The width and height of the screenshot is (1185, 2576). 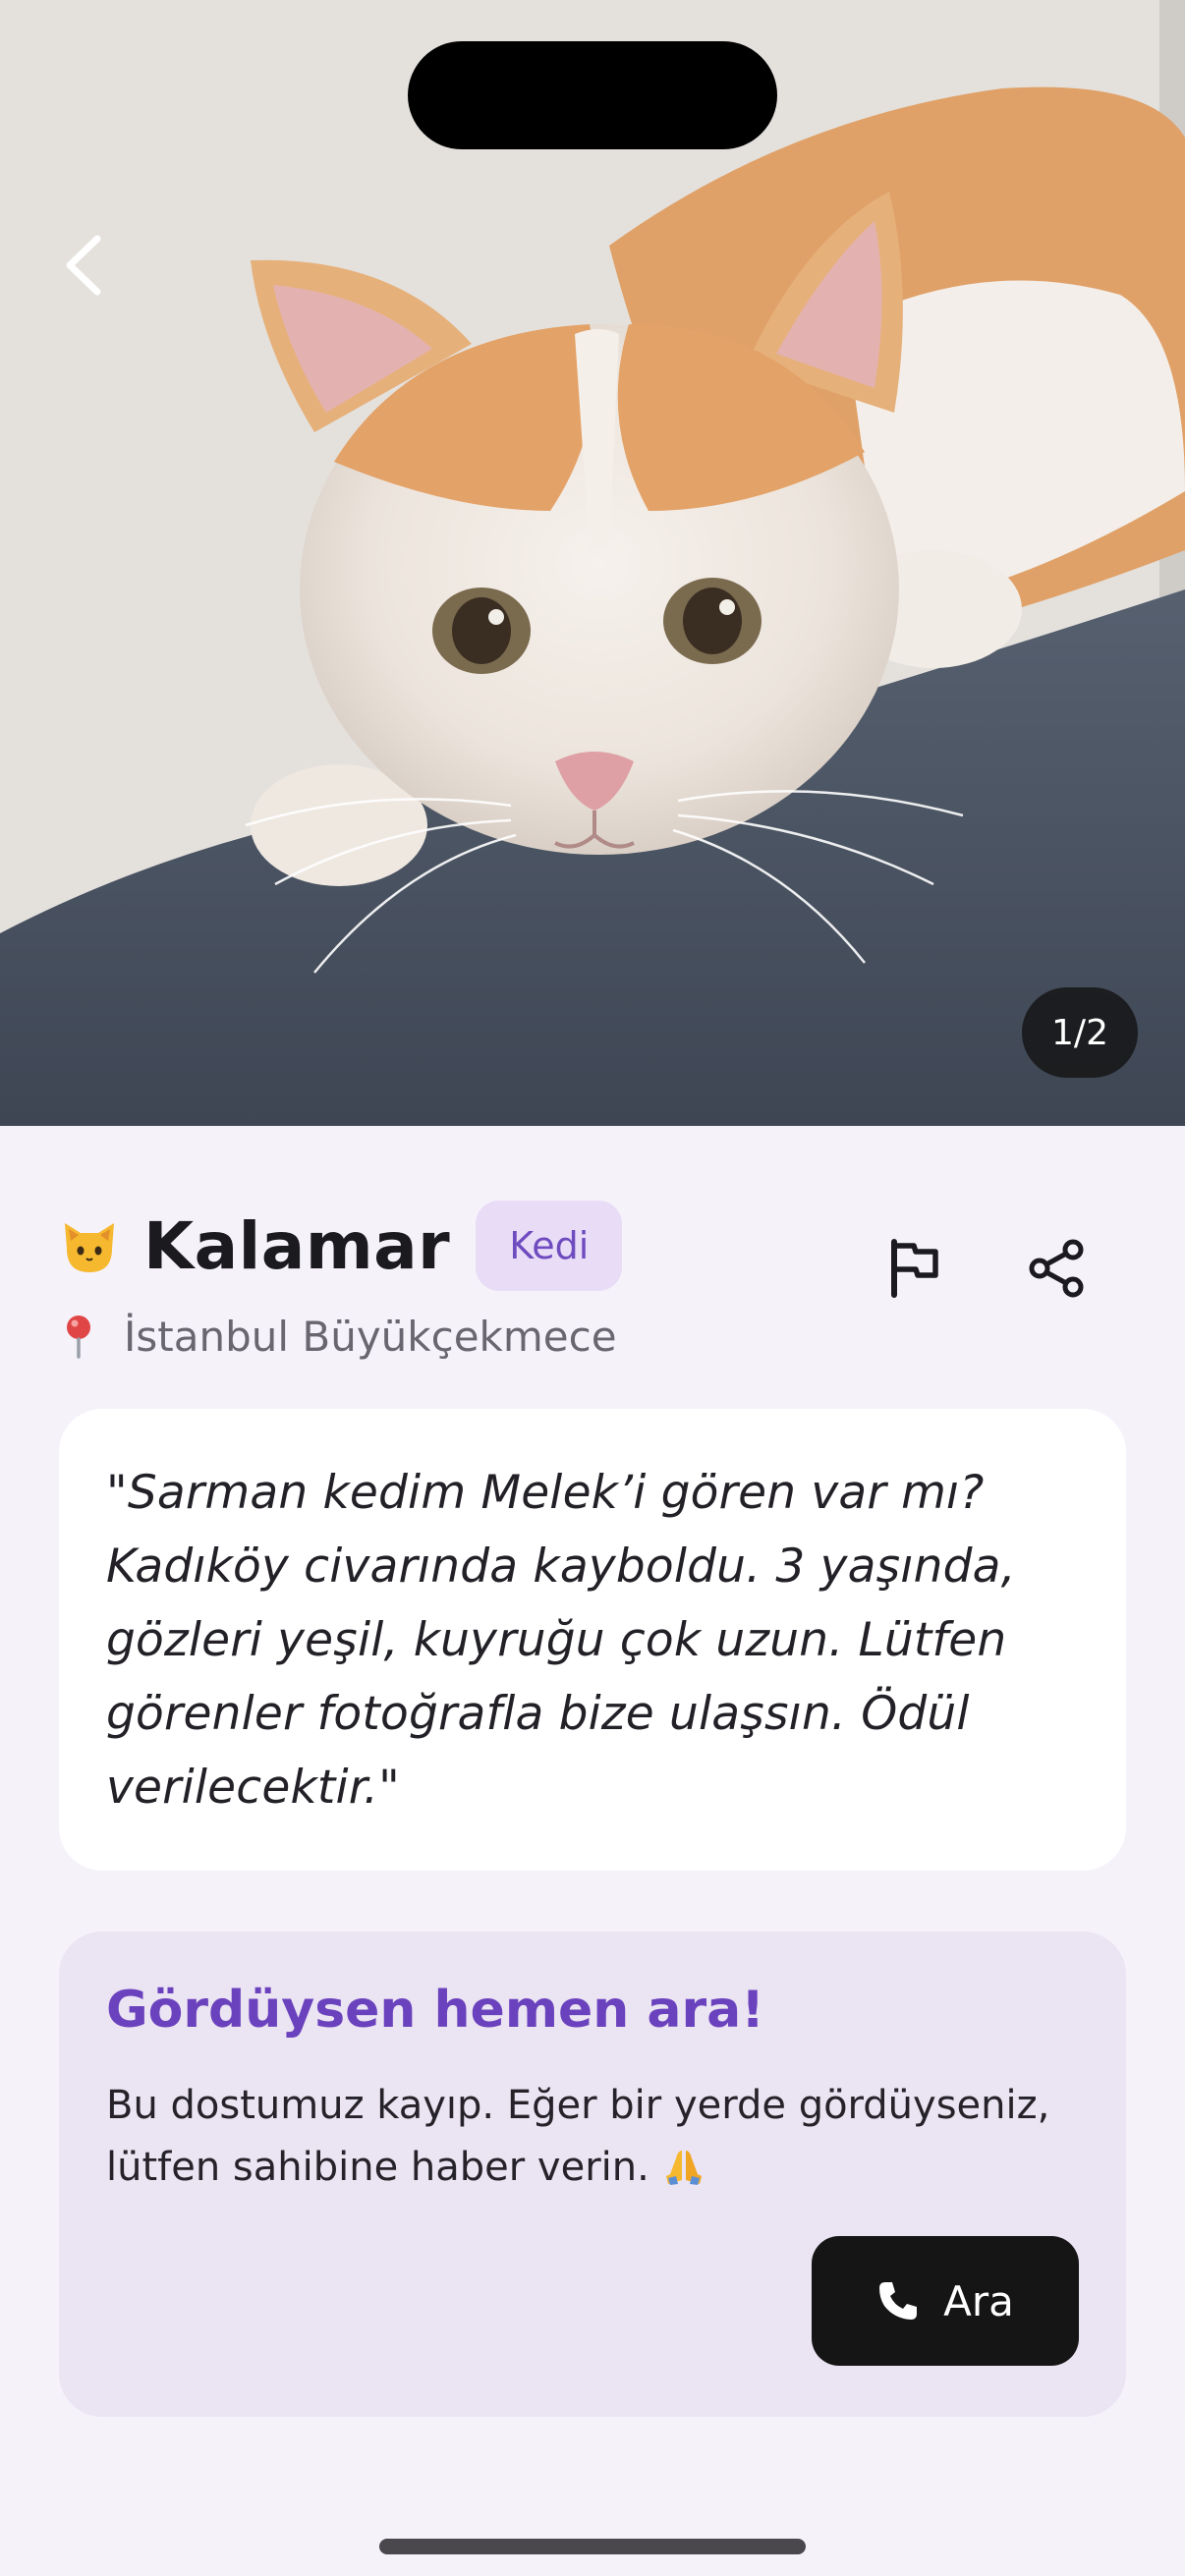 What do you see at coordinates (297, 1245) in the screenshot?
I see `pet-name: Kalamar` at bounding box center [297, 1245].